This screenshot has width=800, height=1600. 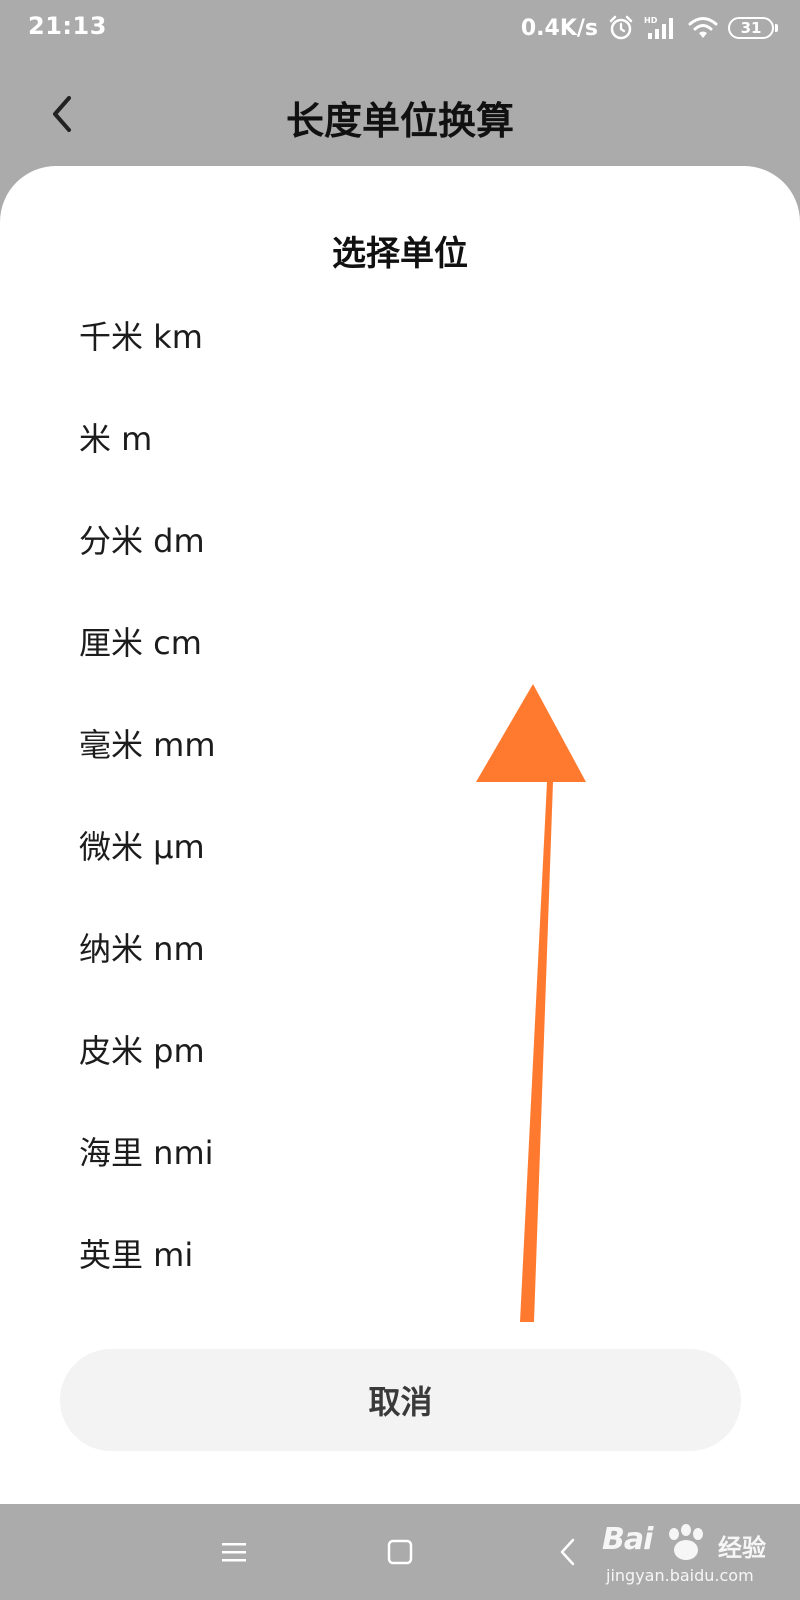 I want to click on battery-level: 31, so click(x=751, y=27).